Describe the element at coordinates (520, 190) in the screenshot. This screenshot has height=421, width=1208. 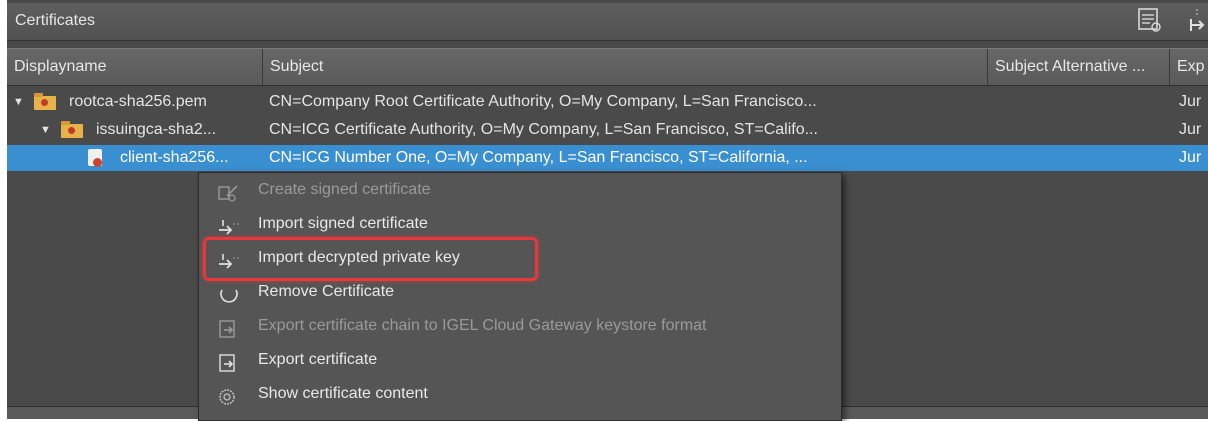
I see `menu-item-create-signed-certificate: Create signed certificate` at that location.